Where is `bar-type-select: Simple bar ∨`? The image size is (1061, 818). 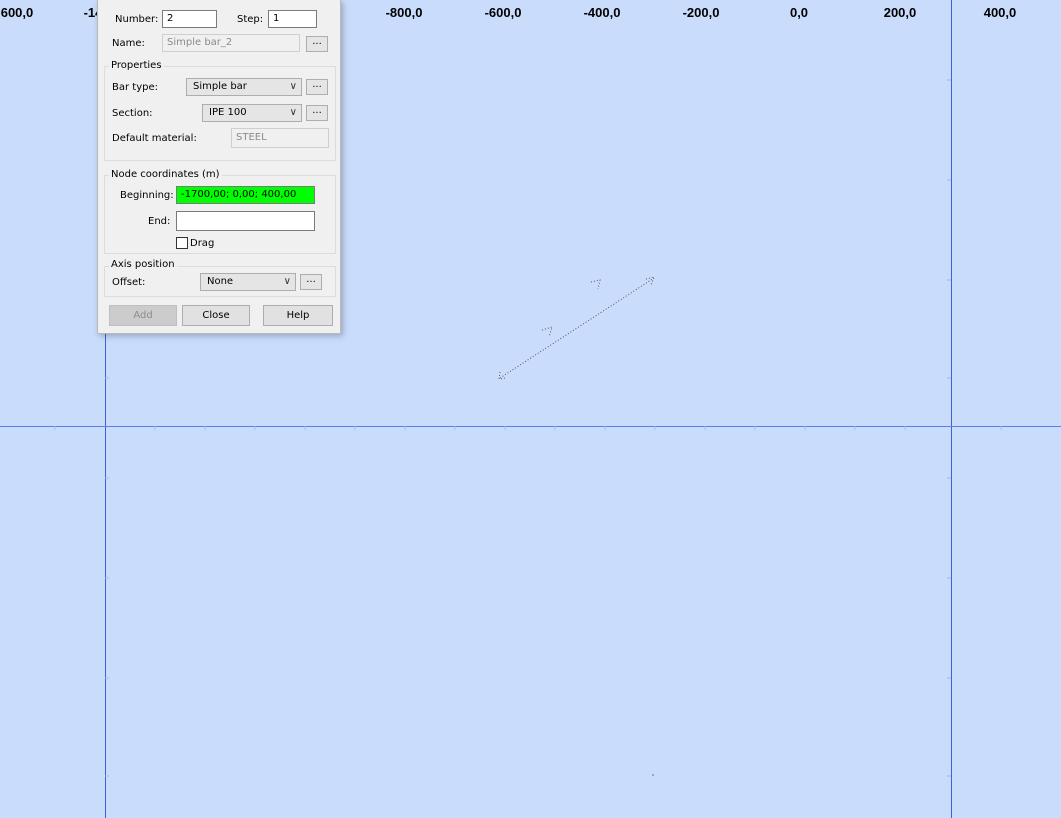
bar-type-select: Simple bar ∨ is located at coordinates (244, 87).